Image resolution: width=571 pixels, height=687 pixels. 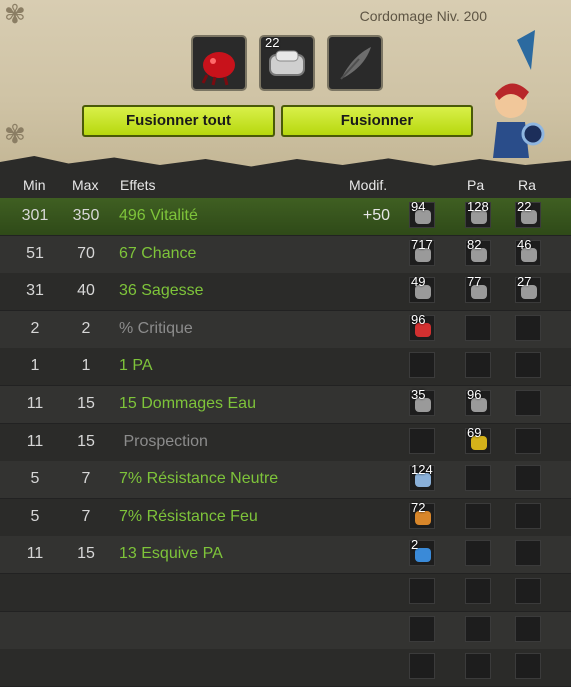 What do you see at coordinates (423, 16) in the screenshot?
I see `item-title: Cordomage Niv. 200` at bounding box center [423, 16].